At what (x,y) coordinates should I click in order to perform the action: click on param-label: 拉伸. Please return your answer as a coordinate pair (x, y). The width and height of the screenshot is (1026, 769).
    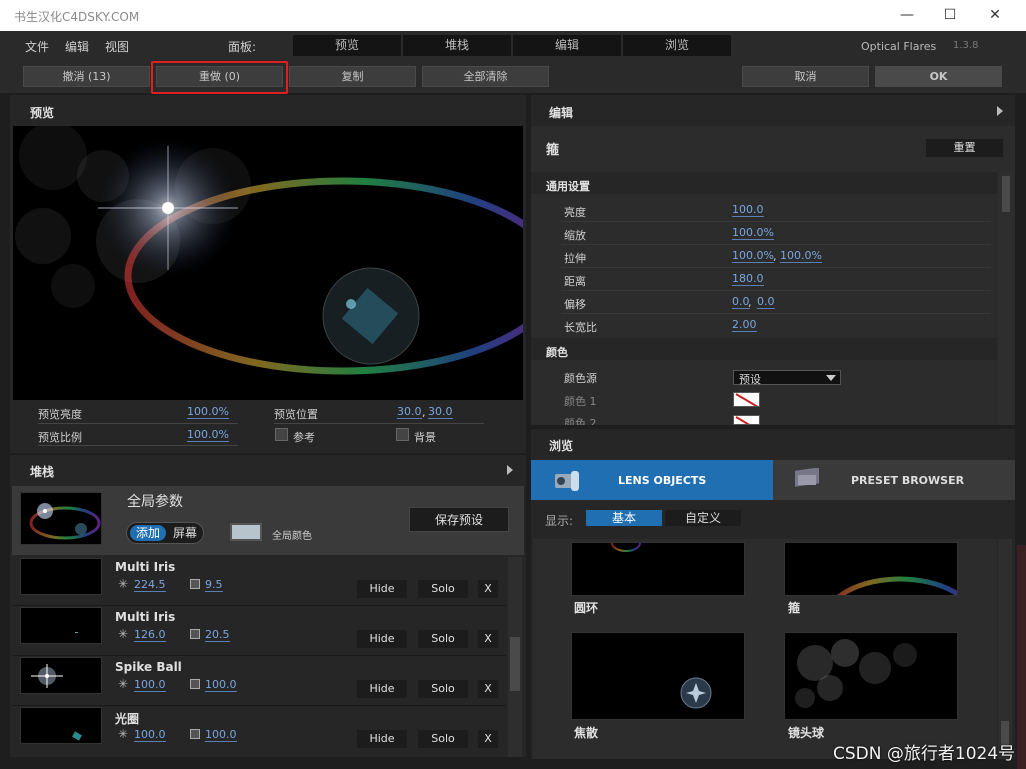
    Looking at the image, I should click on (575, 258).